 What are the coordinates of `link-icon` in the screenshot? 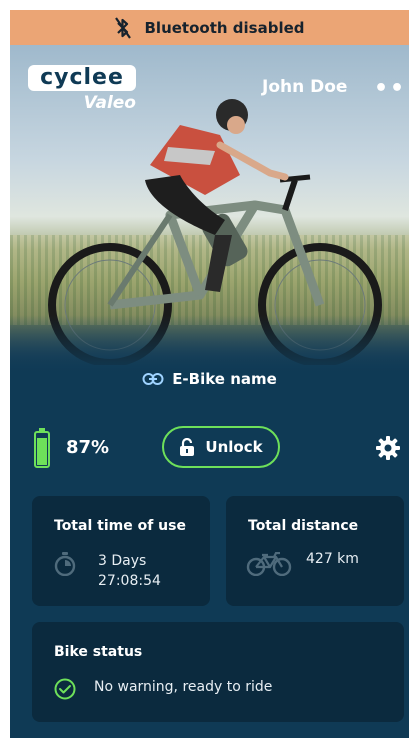 It's located at (153, 379).